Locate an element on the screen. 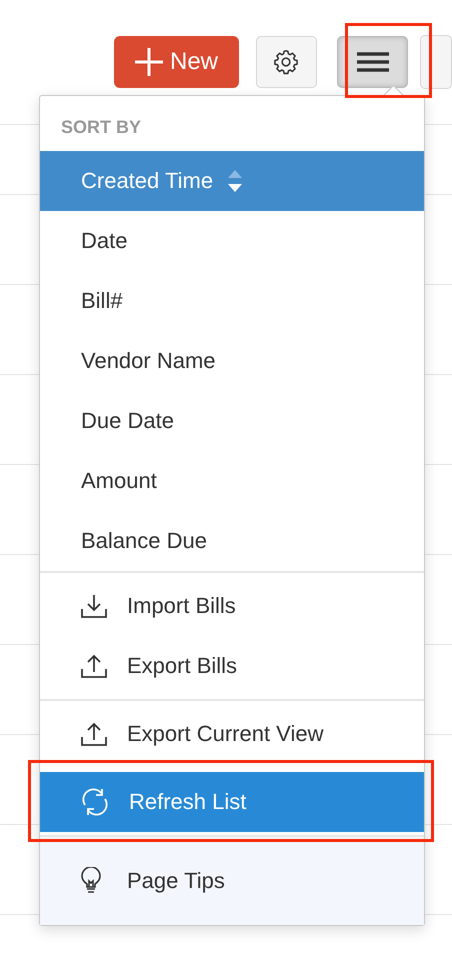 This screenshot has height=974, width=452. menu-item: Export Bills is located at coordinates (232, 666).